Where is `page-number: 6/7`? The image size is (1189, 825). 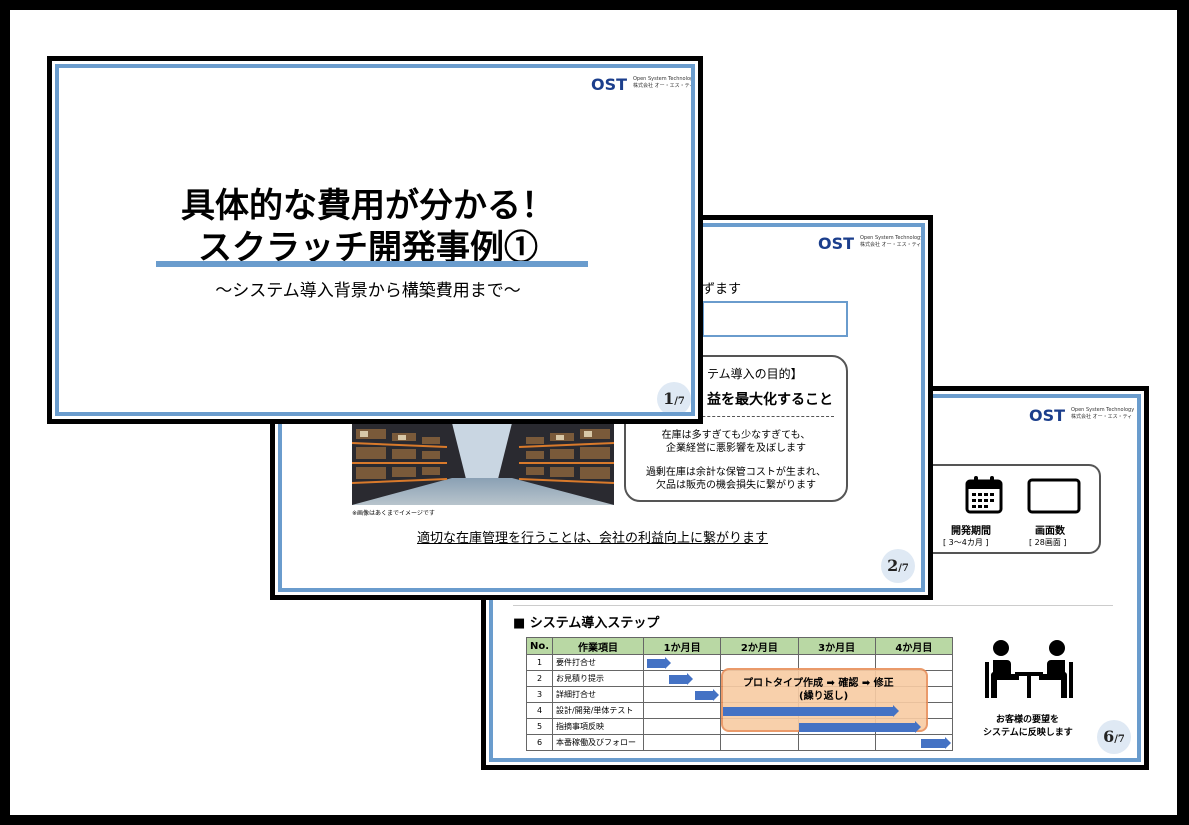
page-number: 6/7 is located at coordinates (1114, 737).